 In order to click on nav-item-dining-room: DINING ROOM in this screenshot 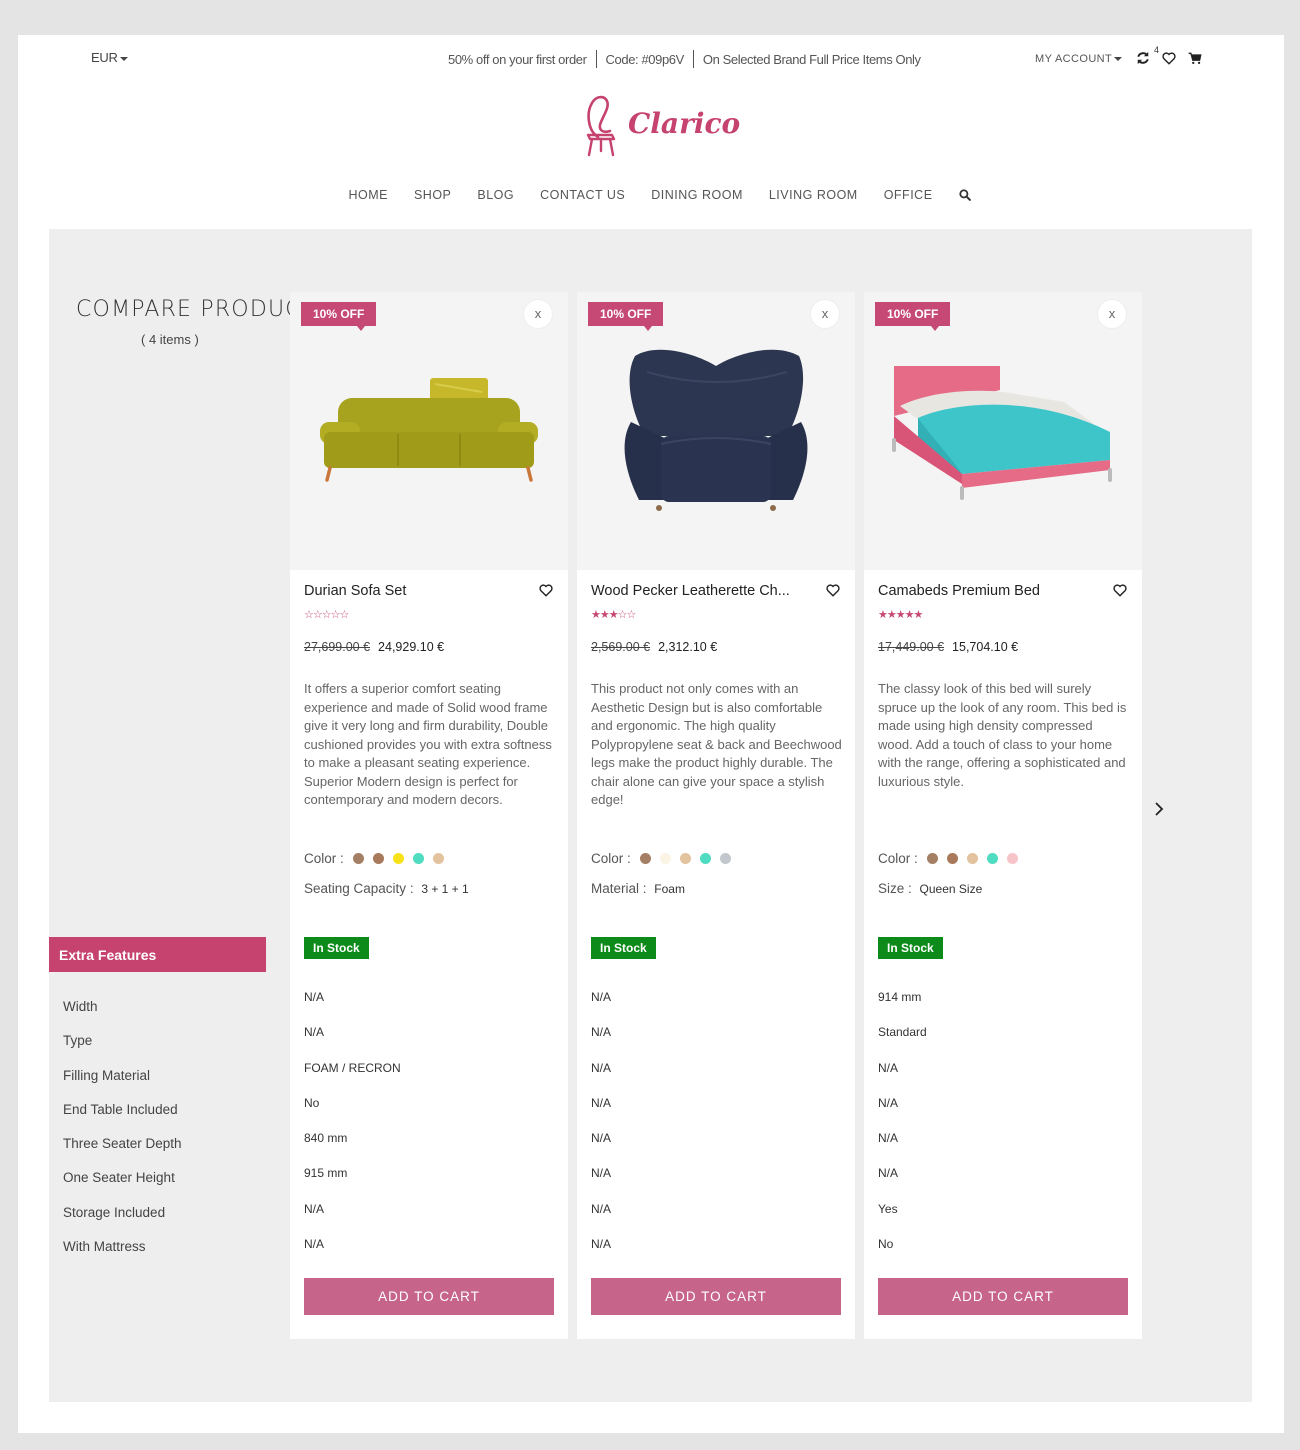, I will do `click(697, 195)`.